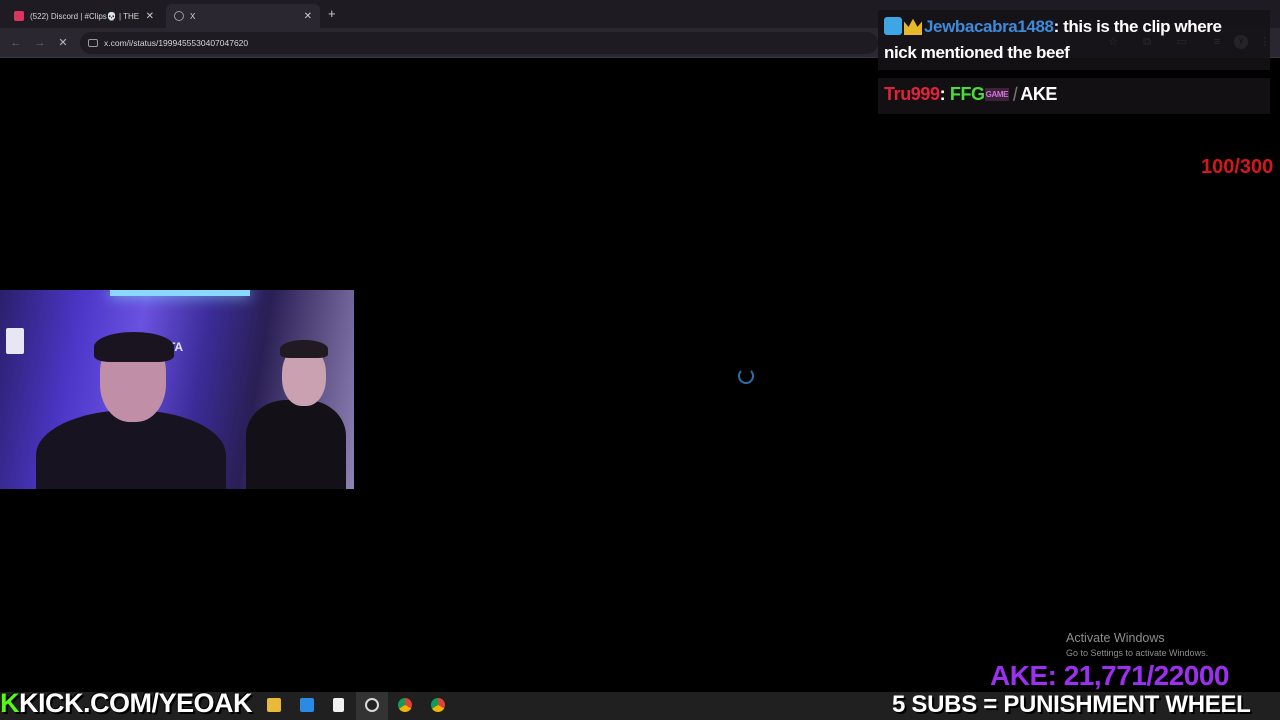 This screenshot has width=1280, height=720. I want to click on kick-url-banner: KKICK.COM/YEOAK, so click(126, 703).